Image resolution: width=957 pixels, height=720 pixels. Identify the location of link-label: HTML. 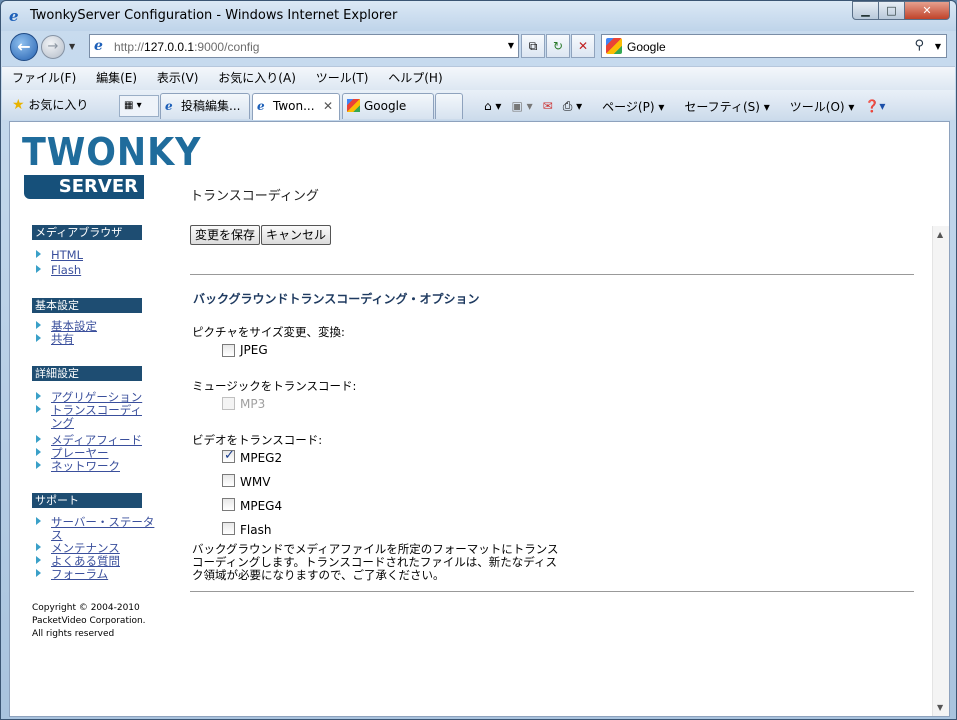
(67, 255).